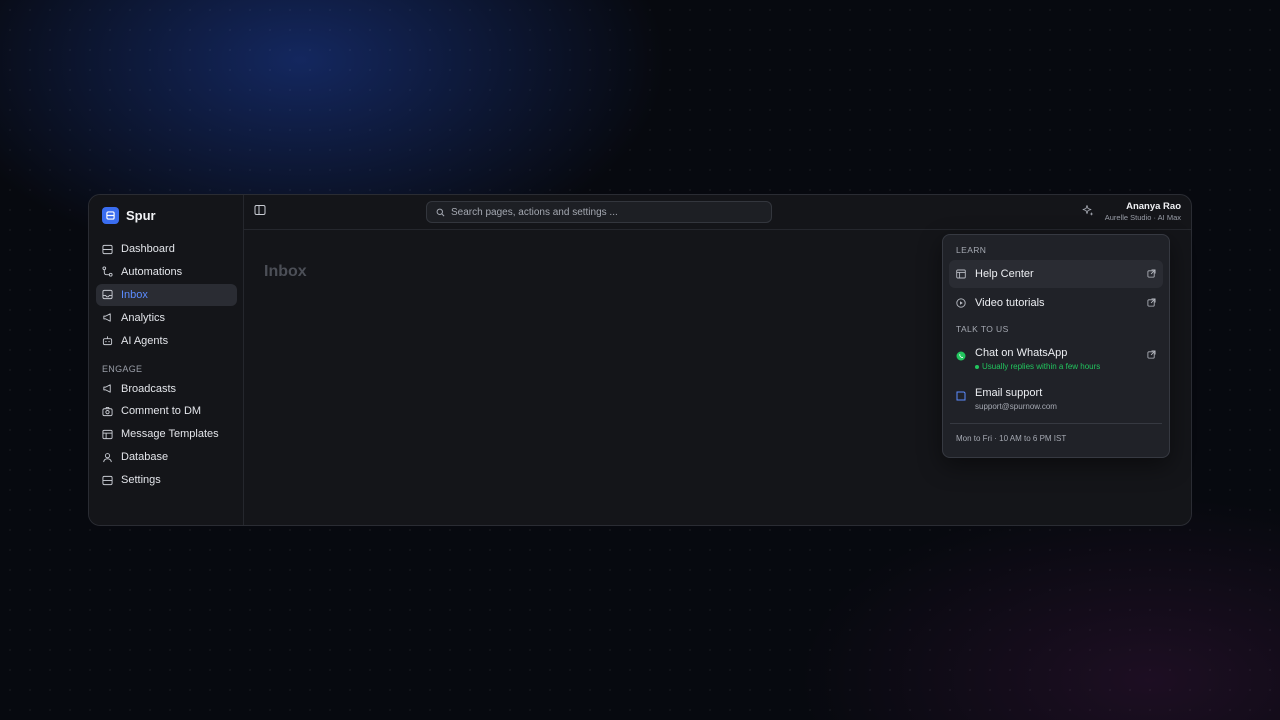 This screenshot has height=720, width=1280. What do you see at coordinates (1010, 303) in the screenshot?
I see `menu-item-label: Video tutorials` at bounding box center [1010, 303].